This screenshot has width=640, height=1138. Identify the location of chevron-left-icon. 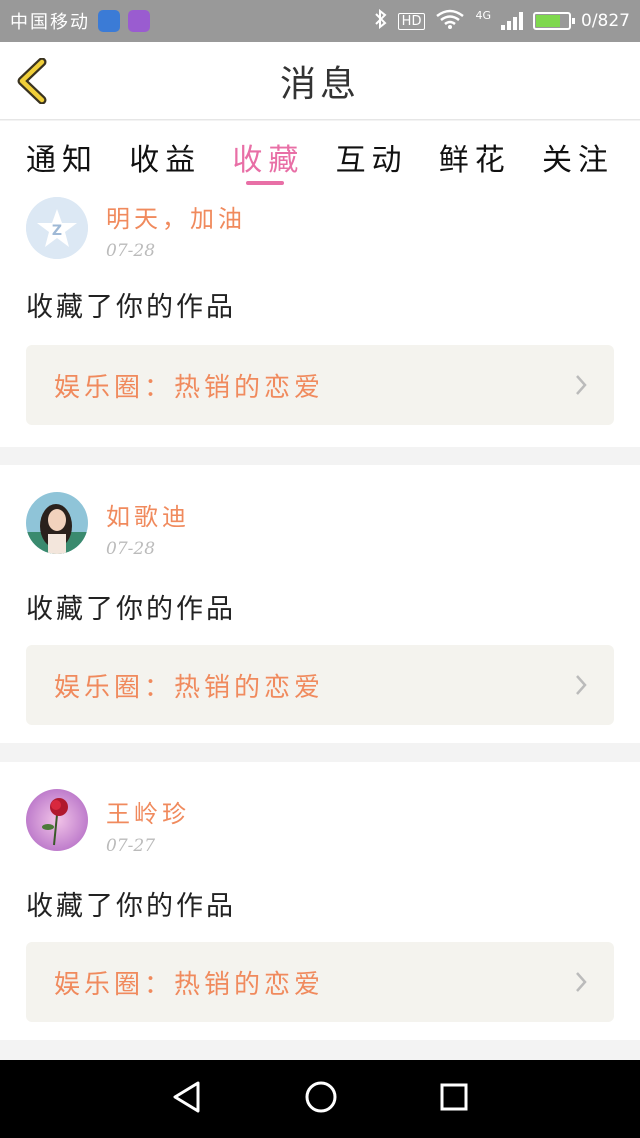
(34, 81).